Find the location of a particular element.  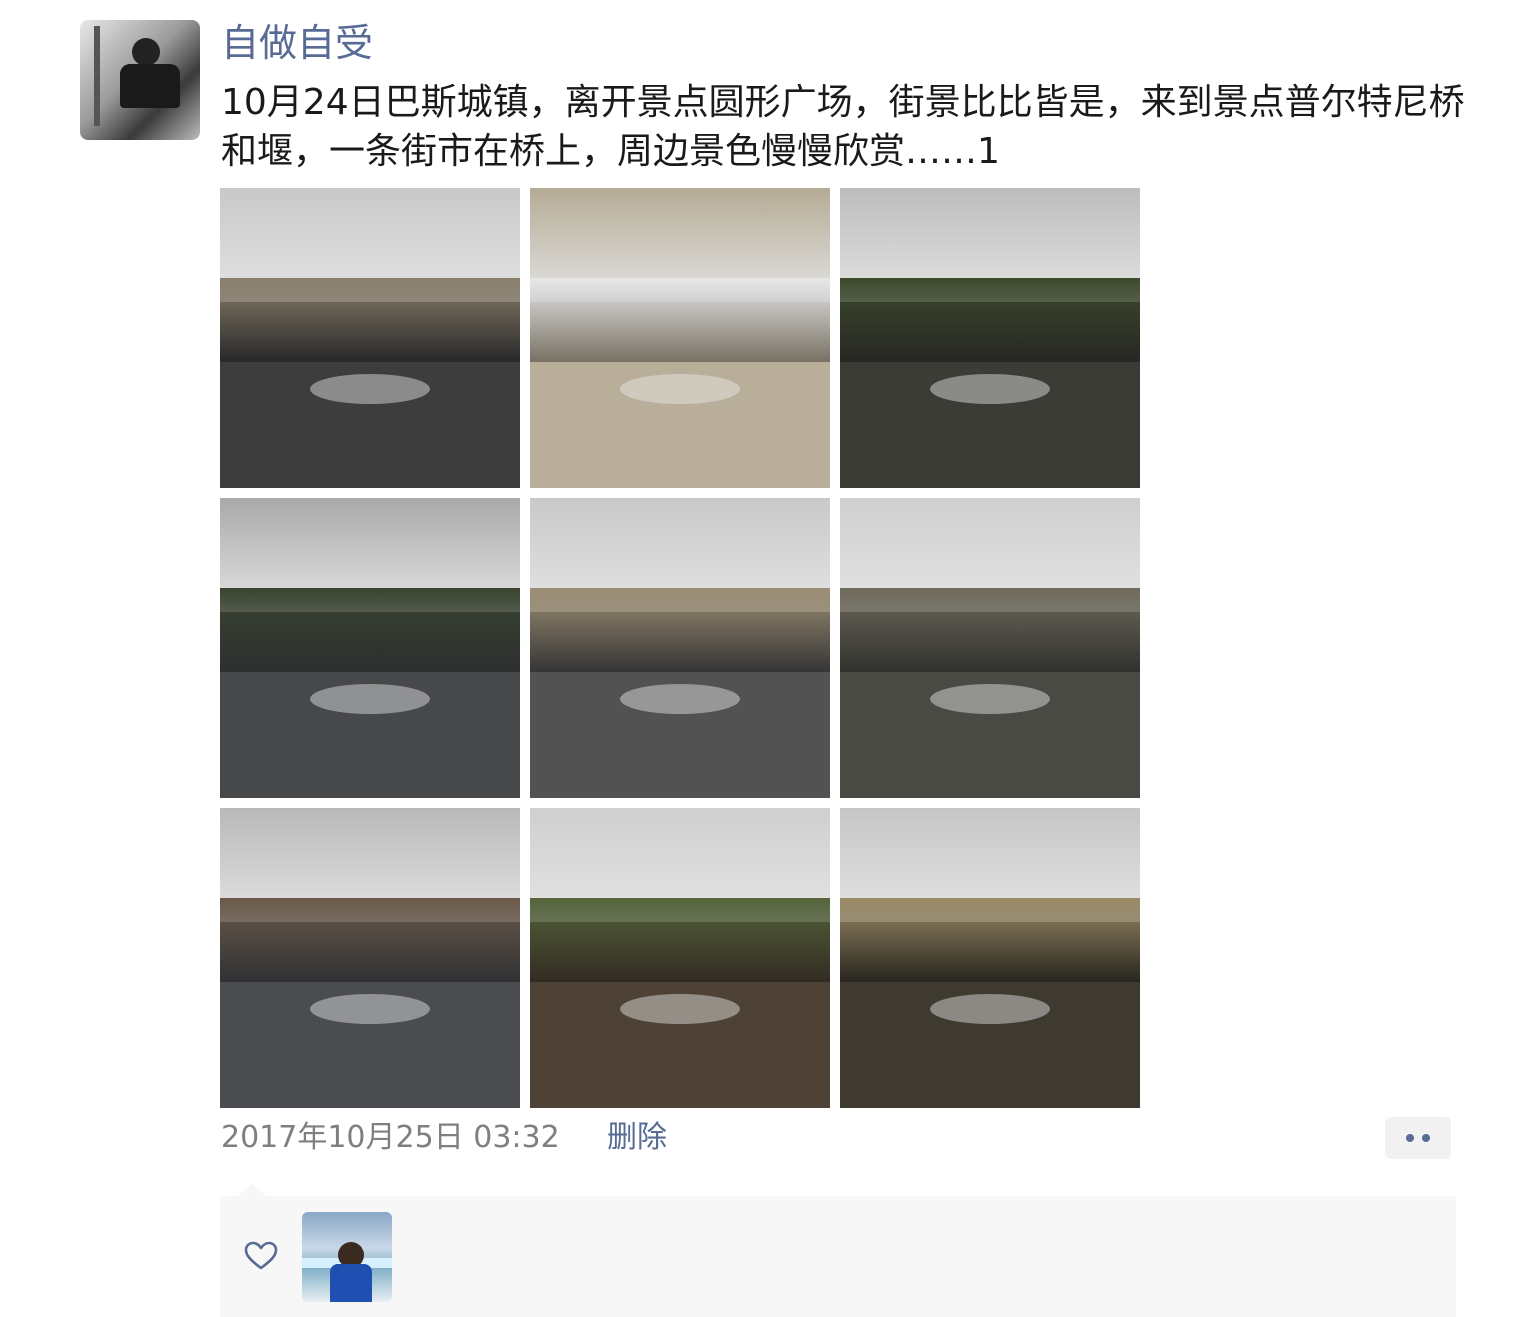

avatar-body-shape is located at coordinates (150, 86).